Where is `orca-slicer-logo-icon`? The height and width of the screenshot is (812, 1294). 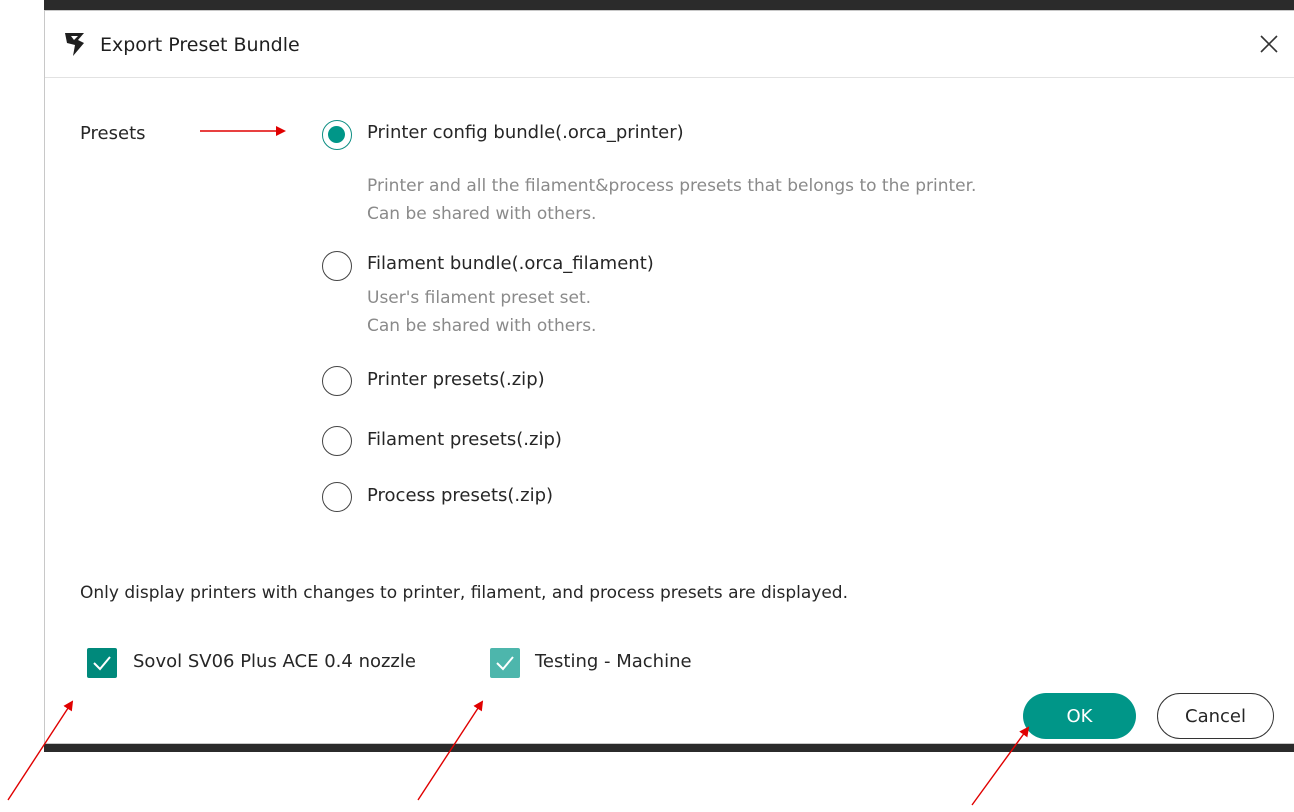
orca-slicer-logo-icon is located at coordinates (74, 44).